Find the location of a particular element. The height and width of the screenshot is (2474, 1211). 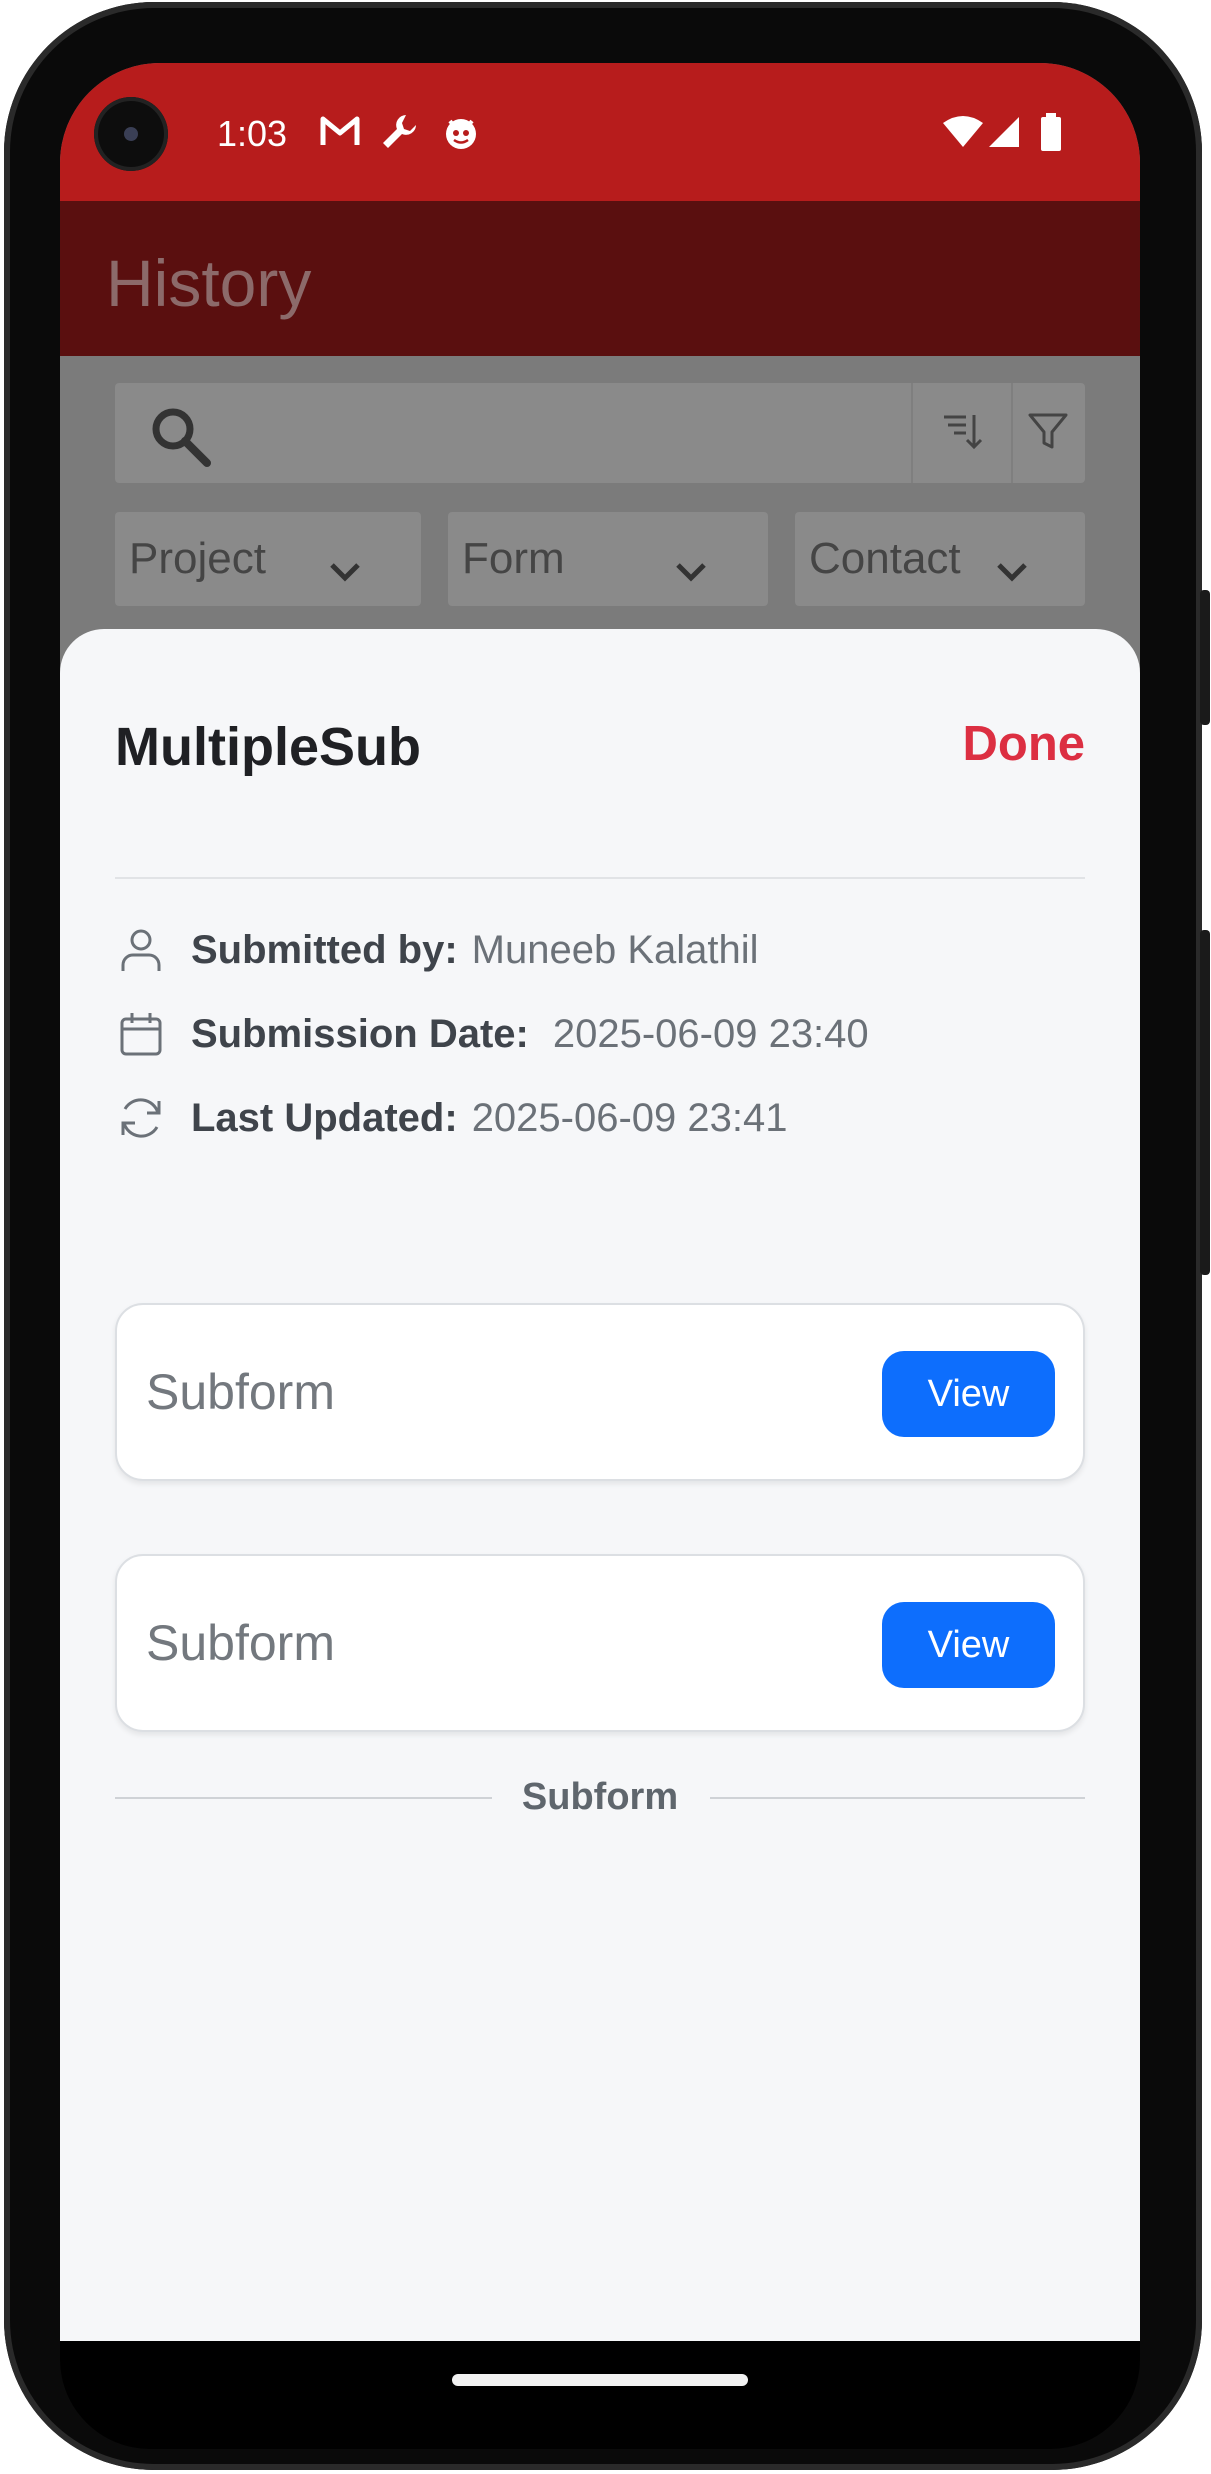

sort-button is located at coordinates (962, 433).